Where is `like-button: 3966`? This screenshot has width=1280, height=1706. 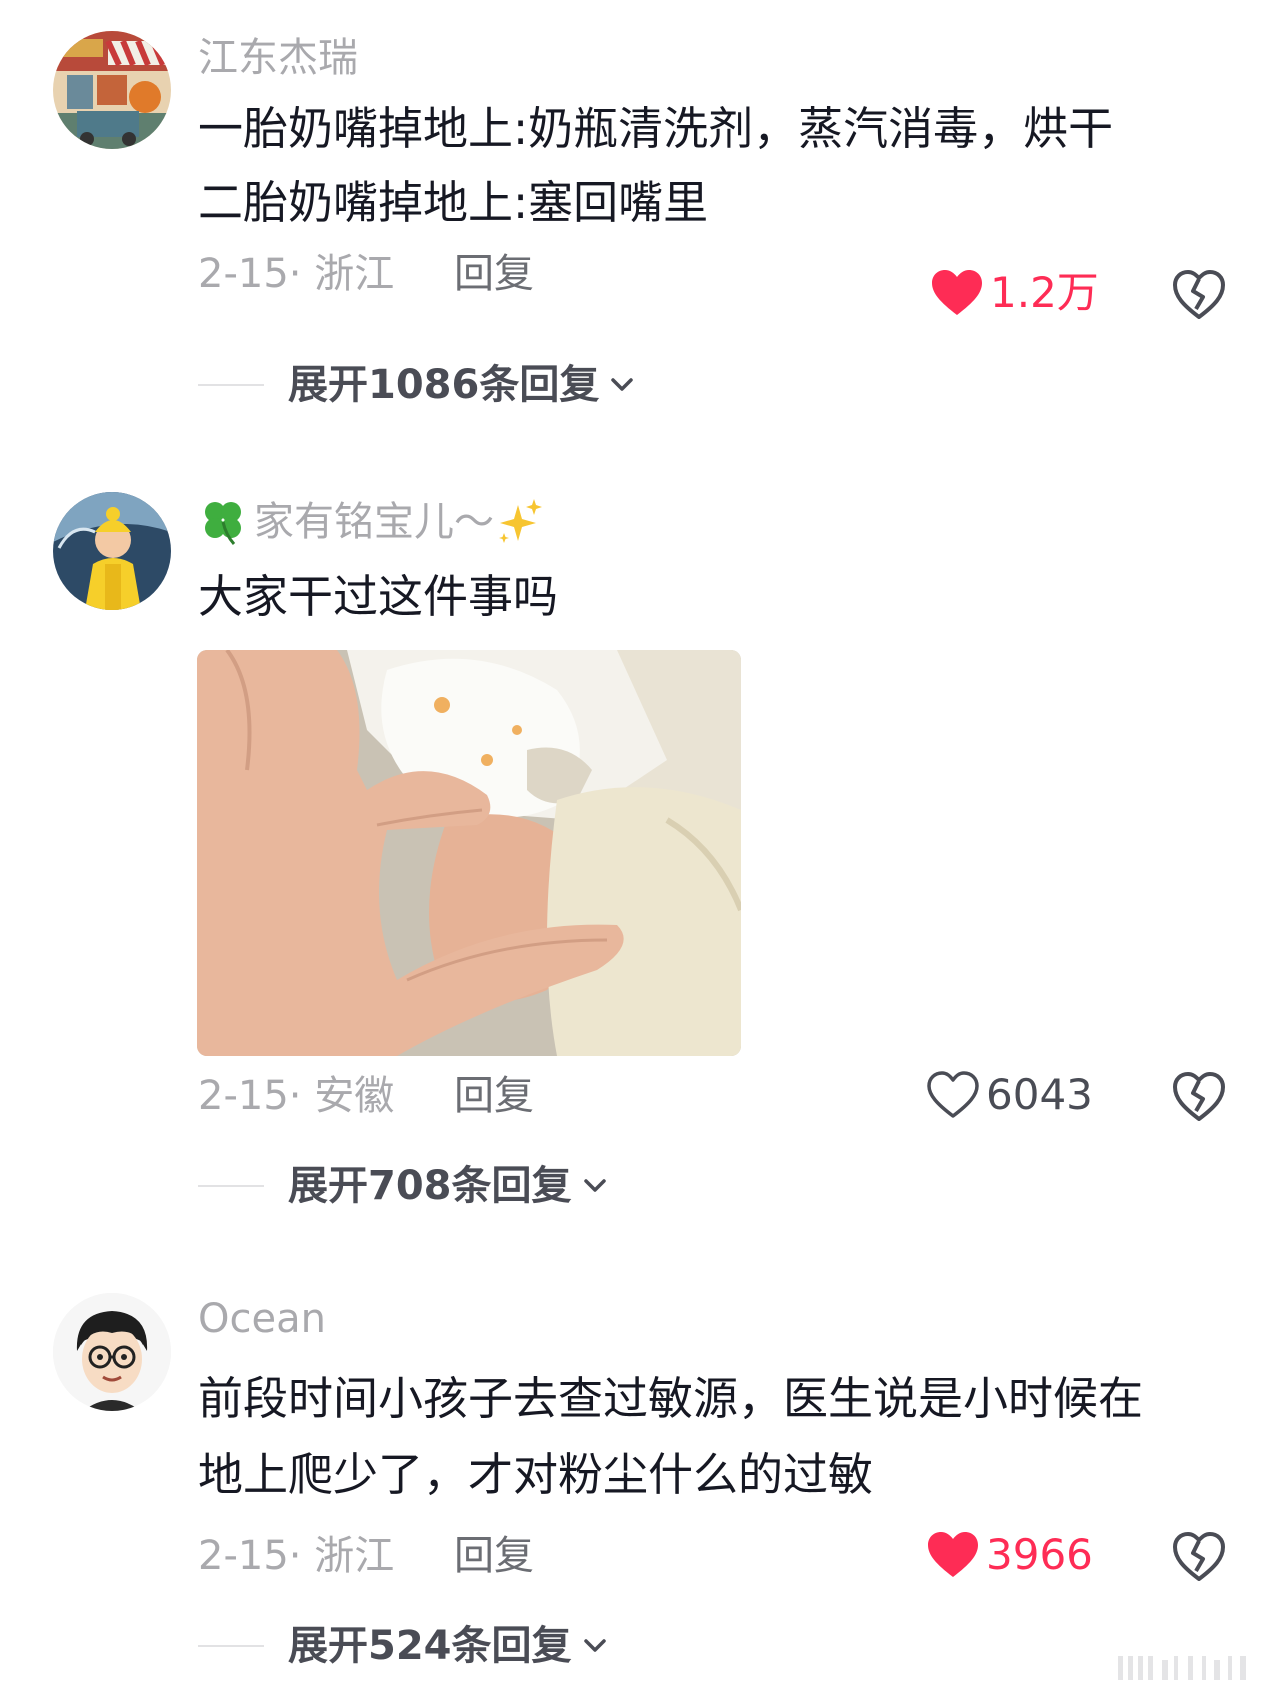
like-button: 3966 is located at coordinates (1009, 1555).